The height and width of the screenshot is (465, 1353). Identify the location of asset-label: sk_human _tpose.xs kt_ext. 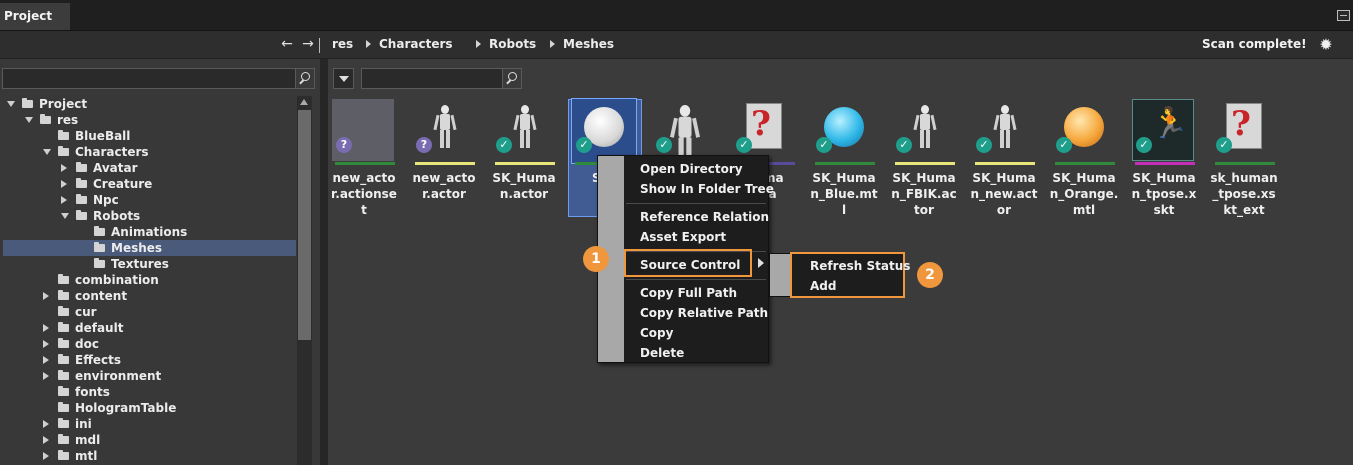
(1244, 194).